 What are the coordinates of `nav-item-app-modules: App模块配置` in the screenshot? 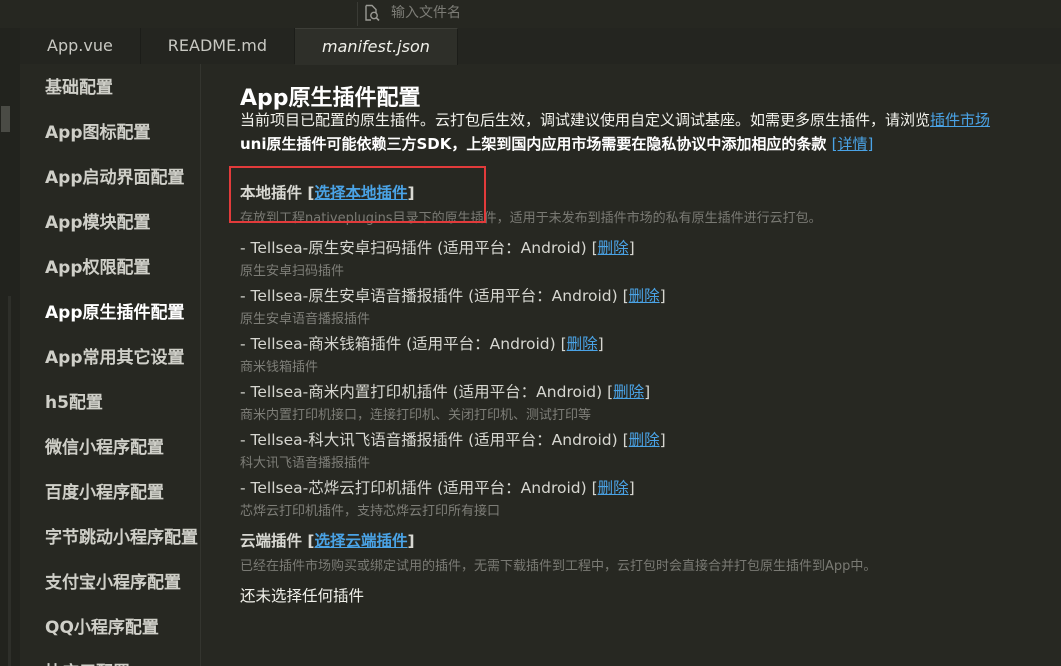 It's located at (110, 221).